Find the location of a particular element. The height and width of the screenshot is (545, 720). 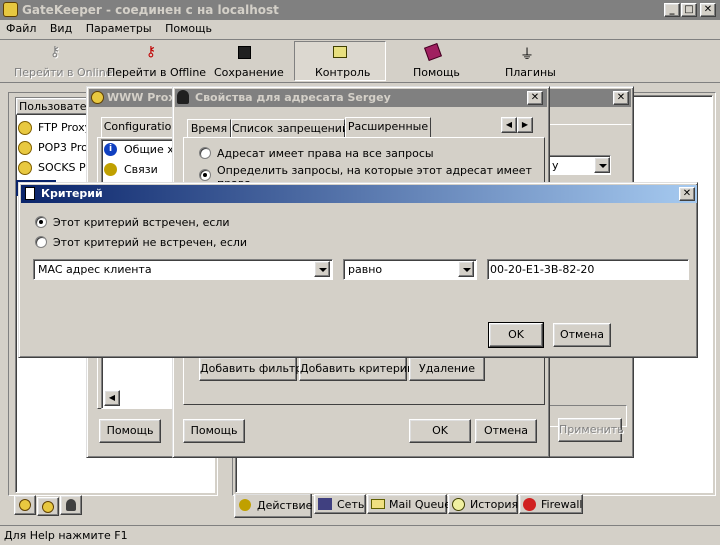

left-tab-services is located at coordinates (48, 506).